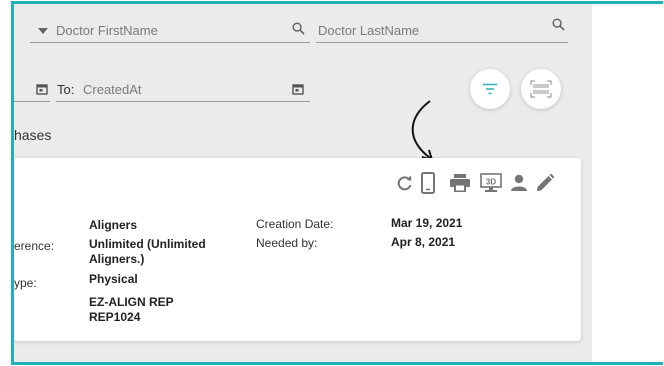  What do you see at coordinates (423, 242) in the screenshot?
I see `needed-by-value: Apr 8, 2021` at bounding box center [423, 242].